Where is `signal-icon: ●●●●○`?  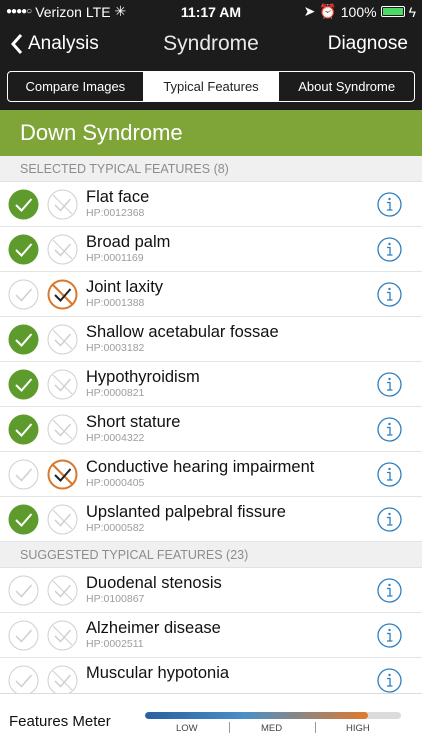 signal-icon: ●●●●○ is located at coordinates (19, 11).